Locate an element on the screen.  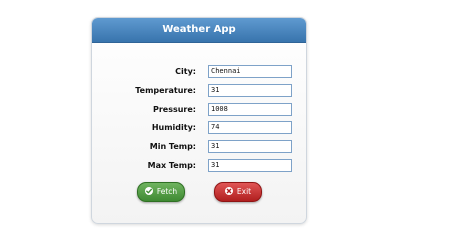
fetch-label: Fetch is located at coordinates (167, 191).